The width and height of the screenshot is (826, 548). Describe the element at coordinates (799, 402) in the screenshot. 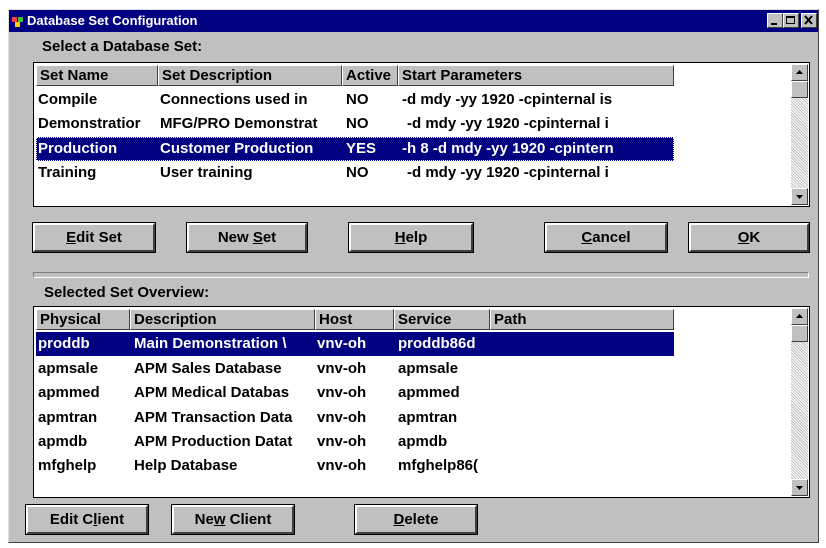

I see `overview-scrollbar` at that location.